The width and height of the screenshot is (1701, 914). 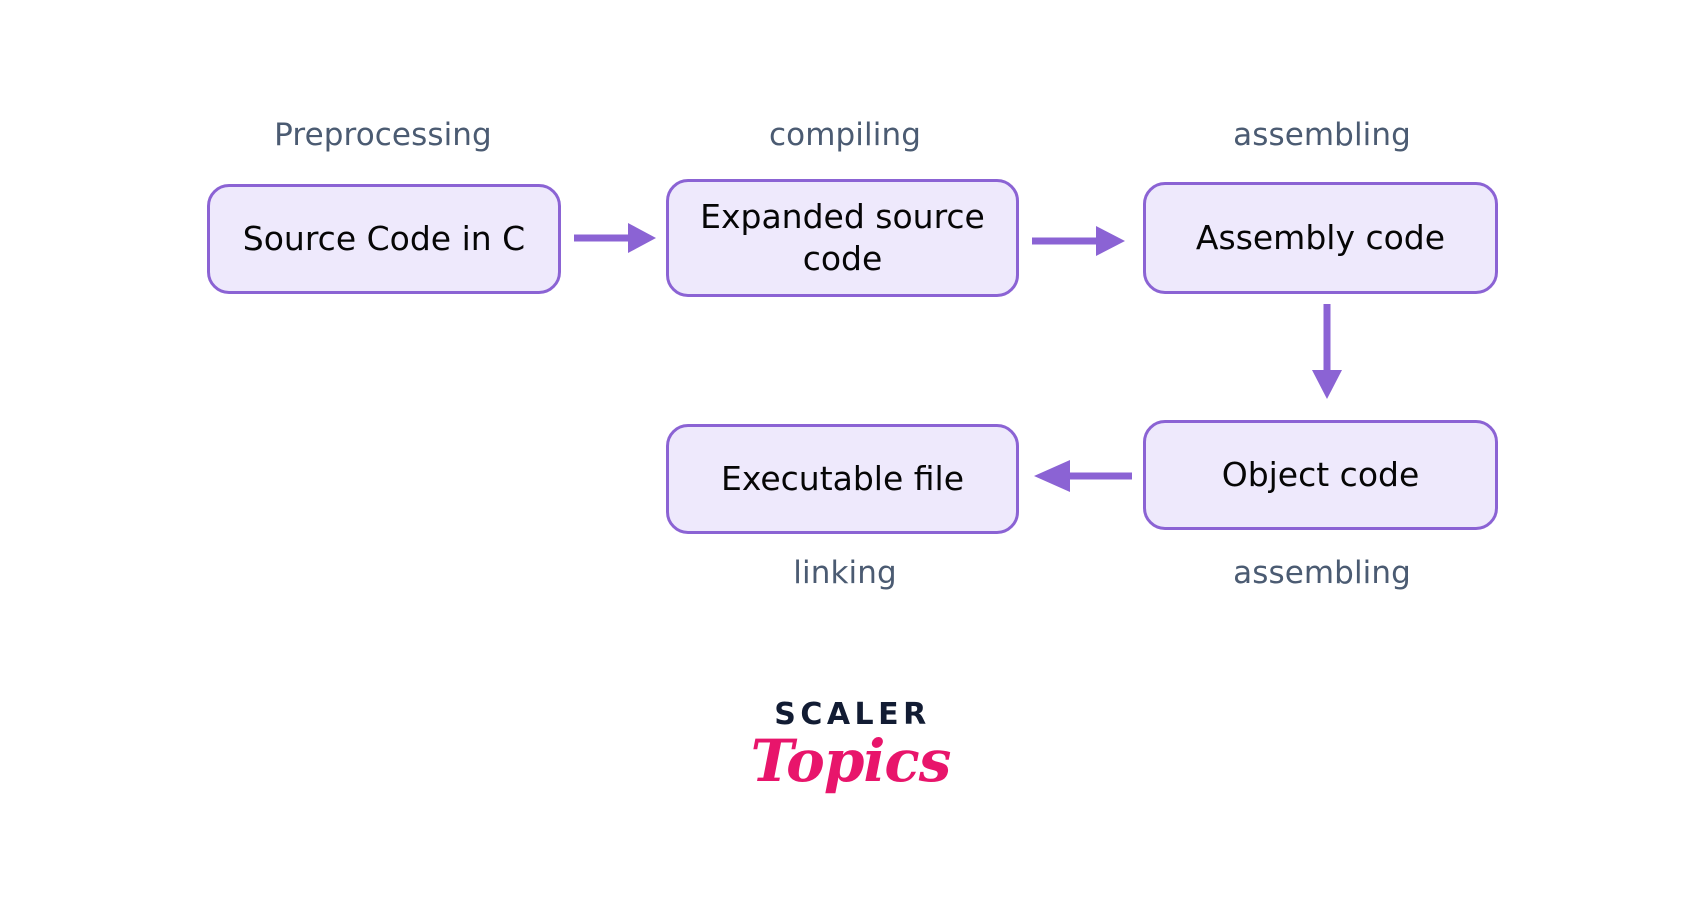 I want to click on arrow-assembly-to-object, so click(x=1327, y=351).